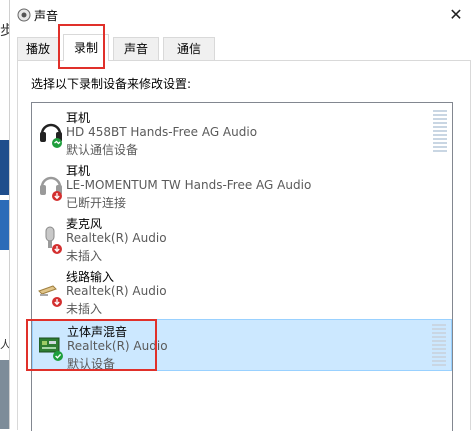 Image resolution: width=476 pixels, height=431 pixels. Describe the element at coordinates (456, 15) in the screenshot. I see `close-button: ✕` at that location.